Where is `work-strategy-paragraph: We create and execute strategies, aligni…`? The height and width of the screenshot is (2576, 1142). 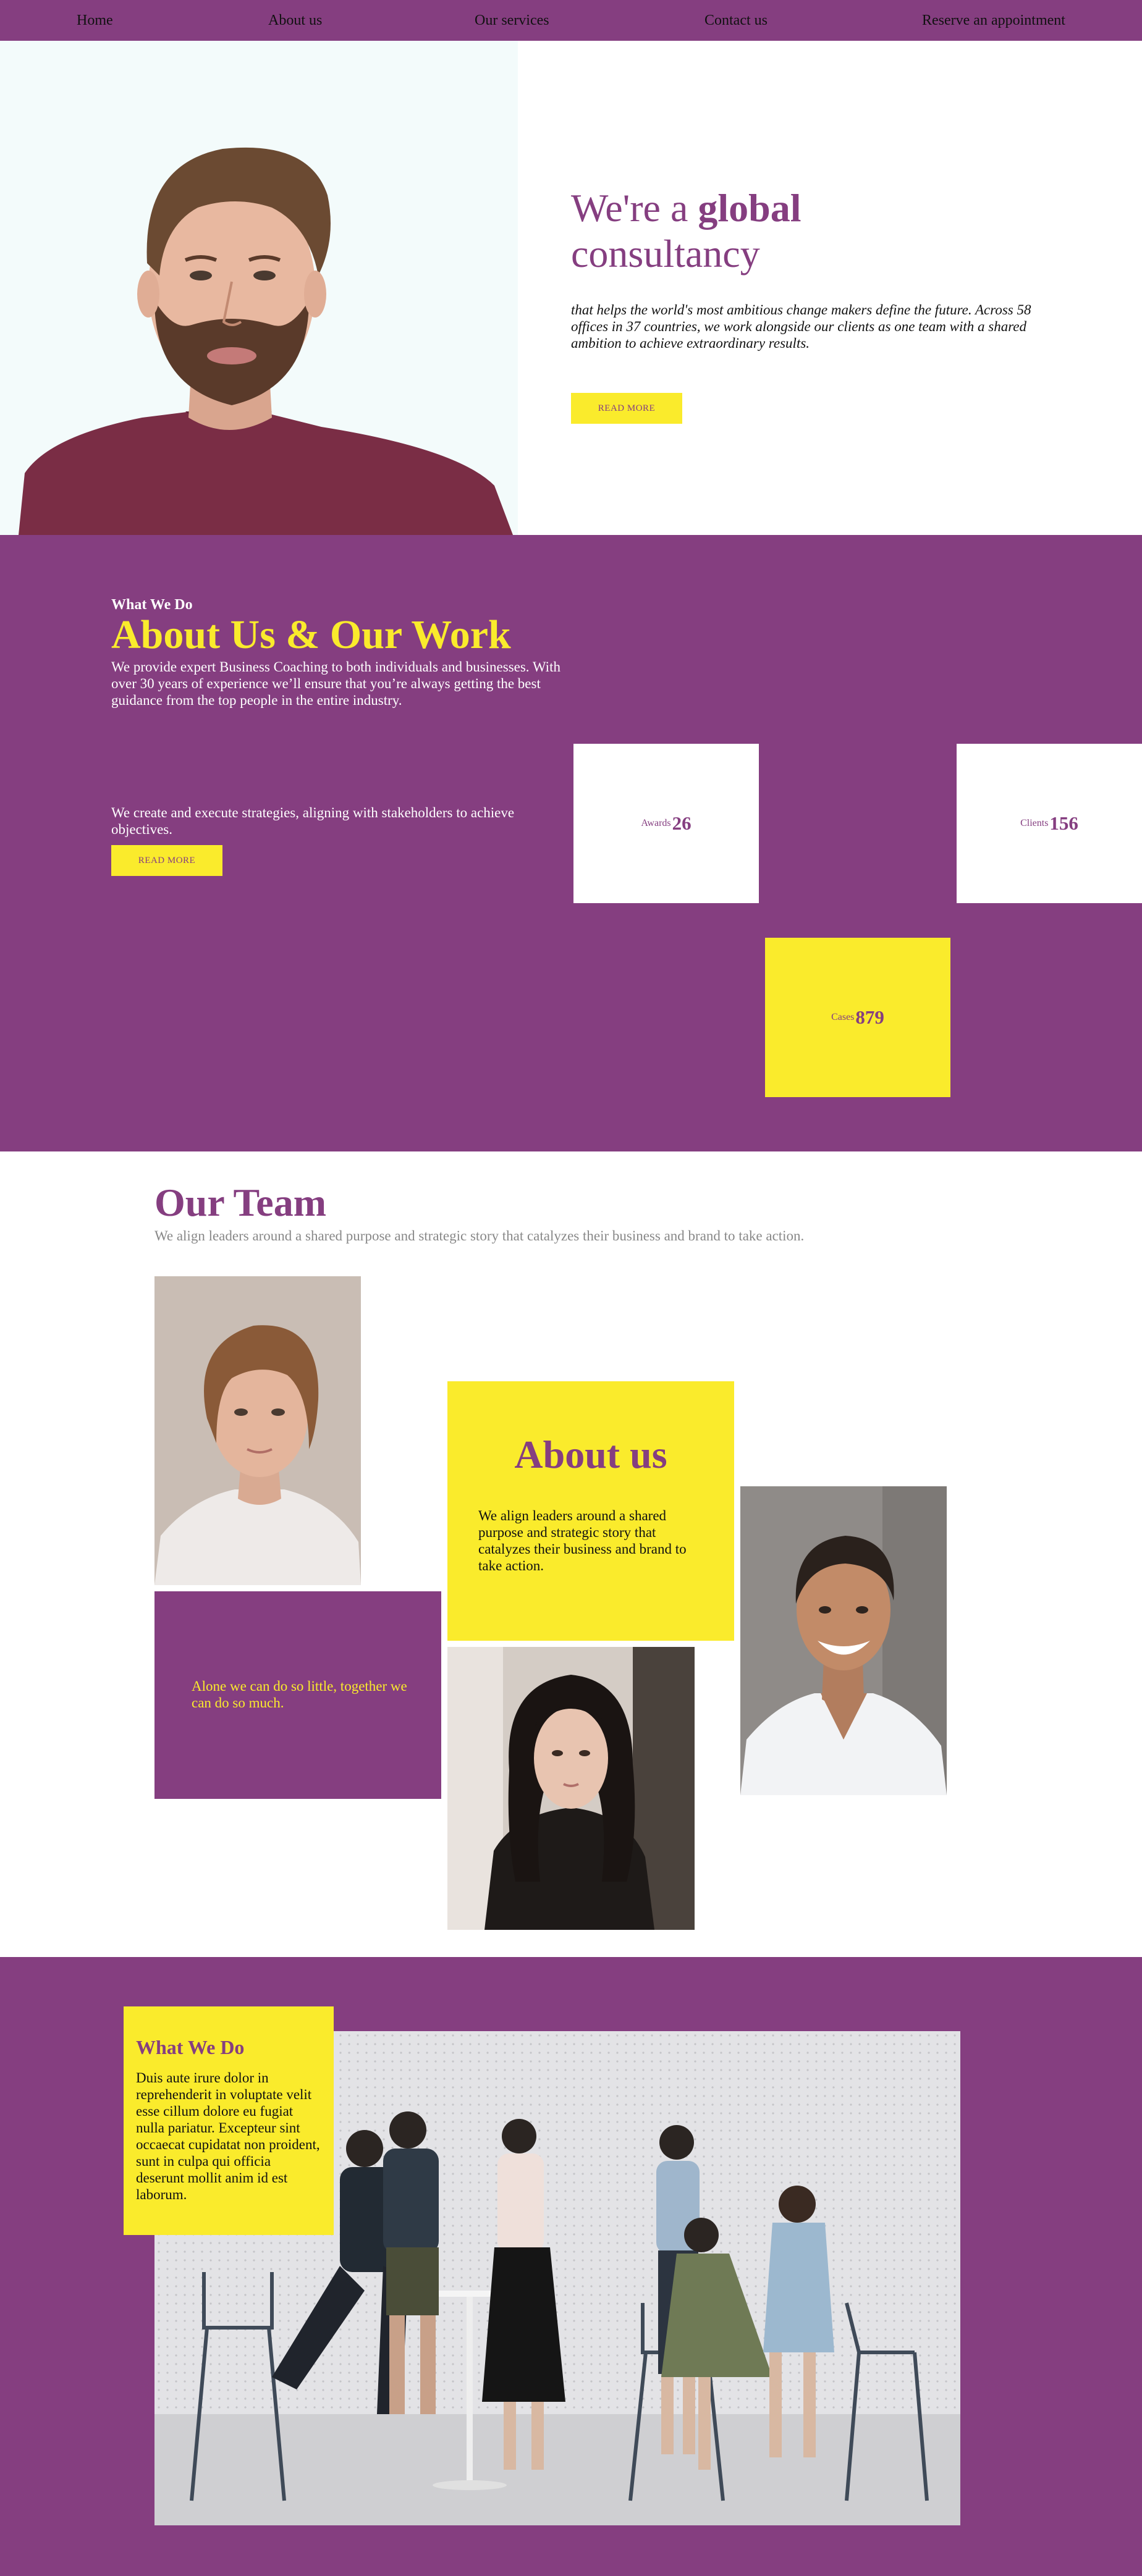
work-strategy-paragraph: We create and execute strategies, aligni… is located at coordinates (313, 821).